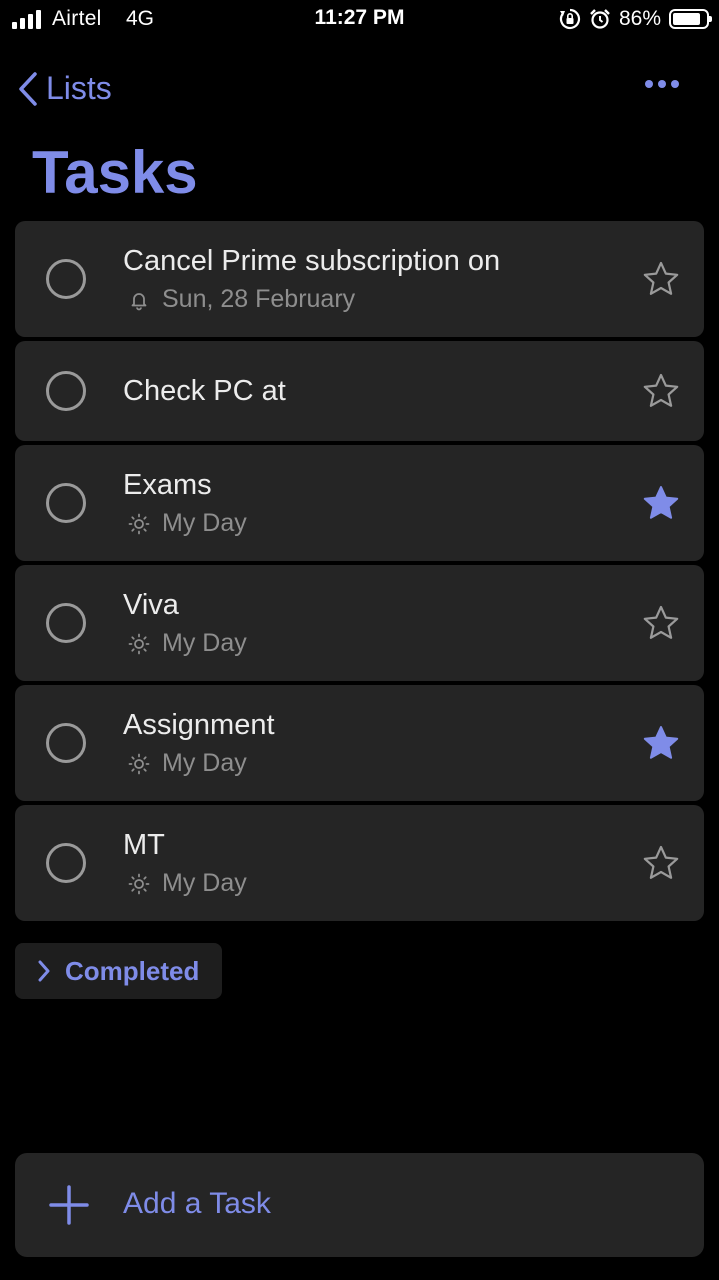  I want to click on task-item: Check PC at, so click(359, 391).